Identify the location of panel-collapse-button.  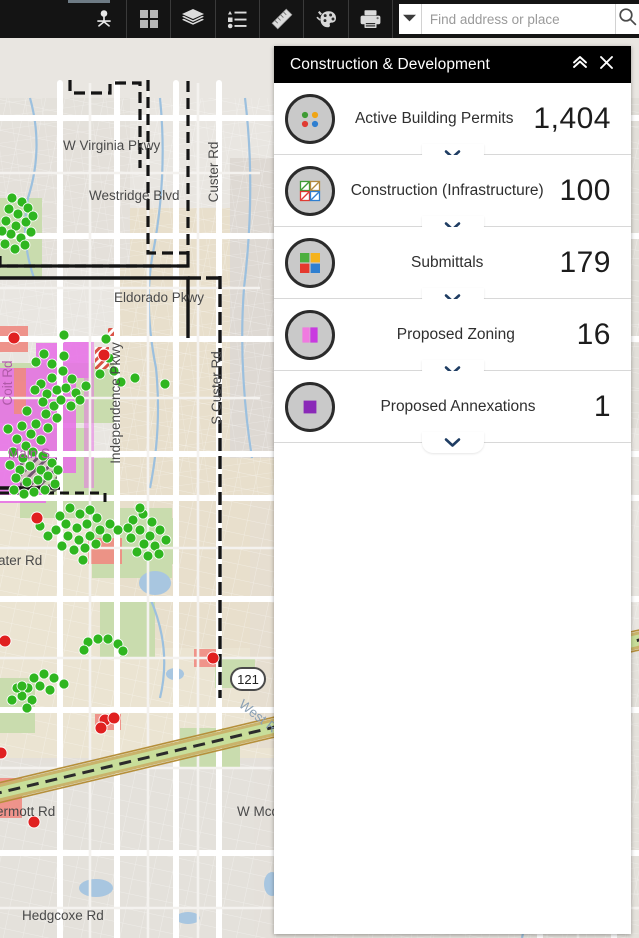
(580, 65).